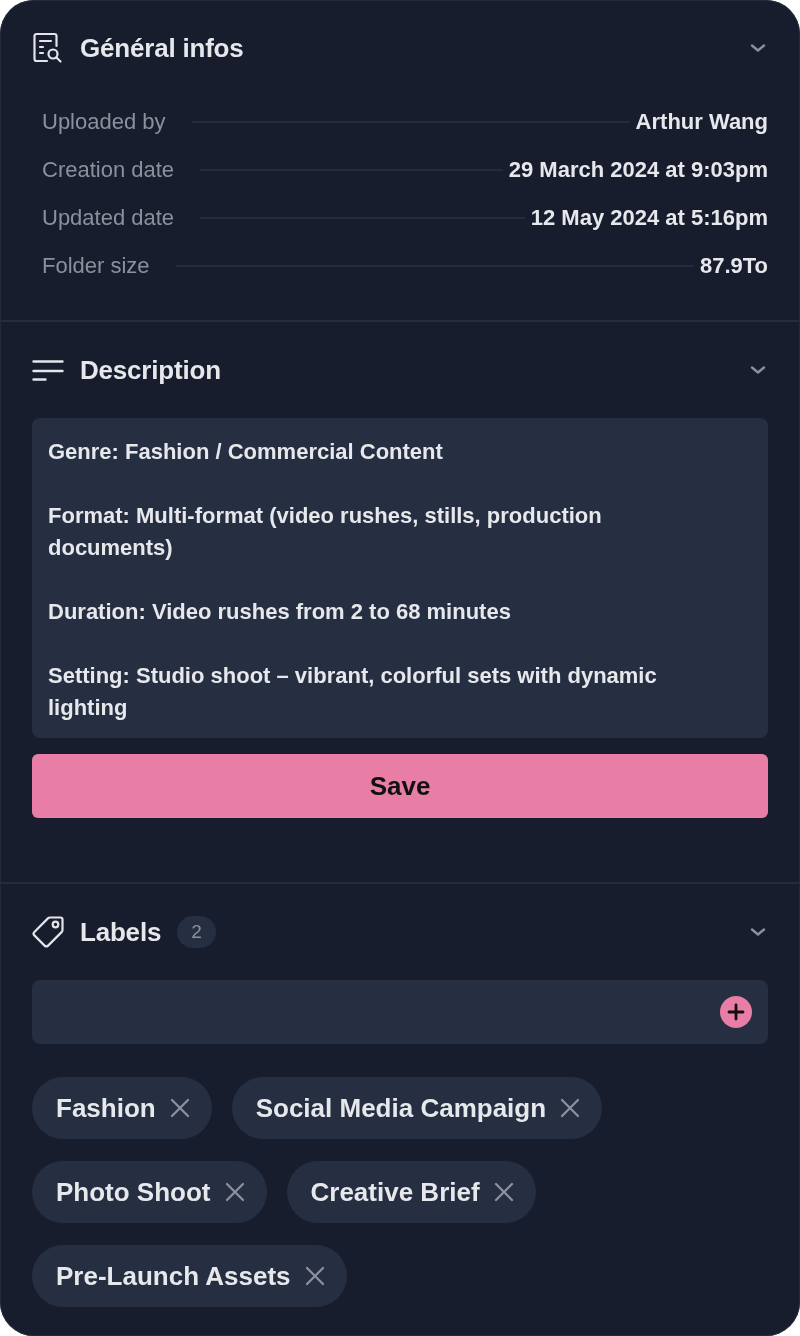 Image resolution: width=800 pixels, height=1336 pixels. What do you see at coordinates (48, 932) in the screenshot?
I see `tag-icon` at bounding box center [48, 932].